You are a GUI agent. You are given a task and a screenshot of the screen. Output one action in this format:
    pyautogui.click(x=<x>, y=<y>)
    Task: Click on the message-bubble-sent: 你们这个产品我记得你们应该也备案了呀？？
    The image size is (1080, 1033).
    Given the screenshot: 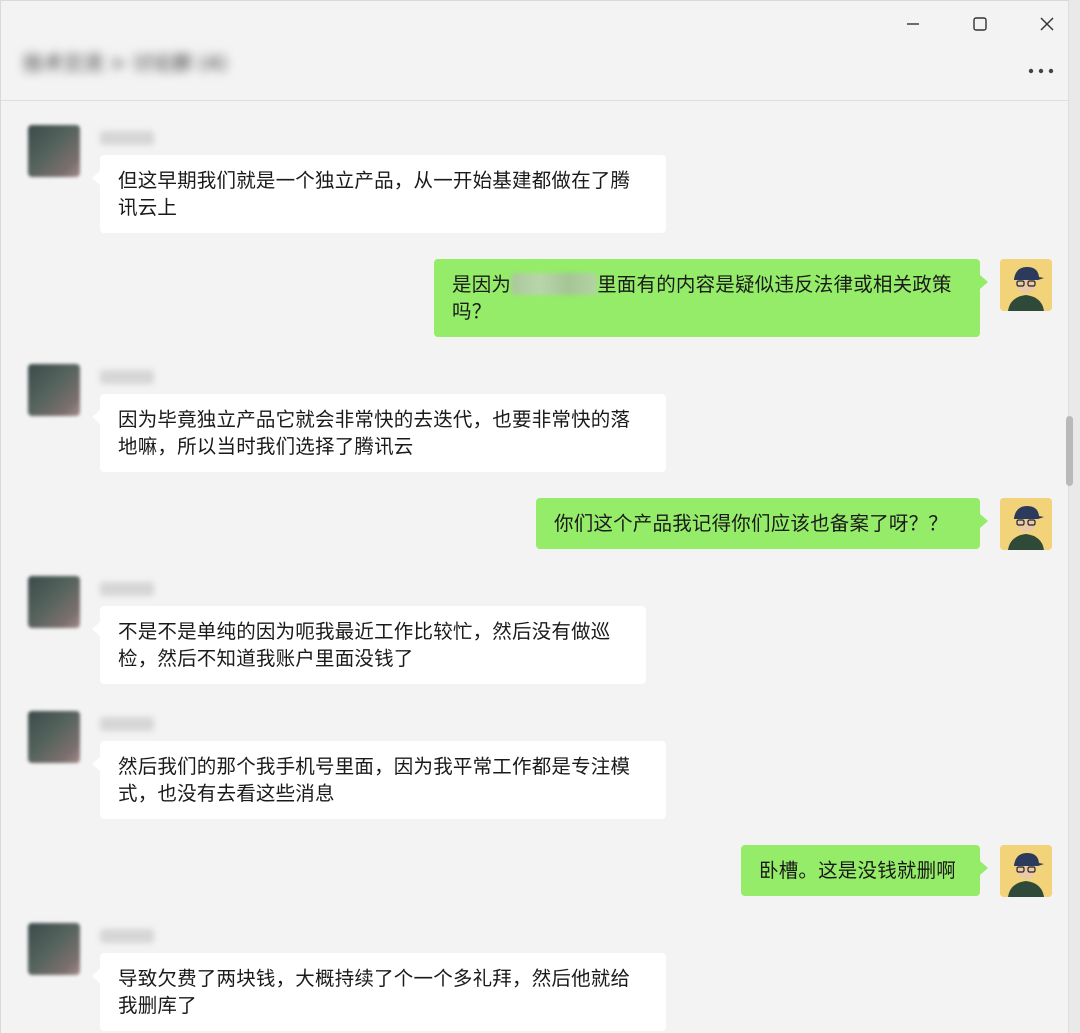 What is the action you would take?
    pyautogui.click(x=762, y=523)
    